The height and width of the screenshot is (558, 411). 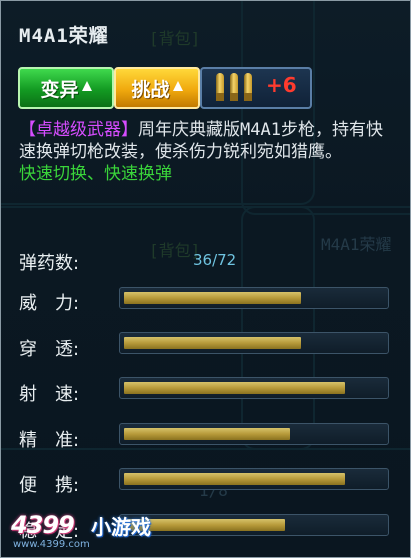 I want to click on background-tag: [背包], so click(x=175, y=38).